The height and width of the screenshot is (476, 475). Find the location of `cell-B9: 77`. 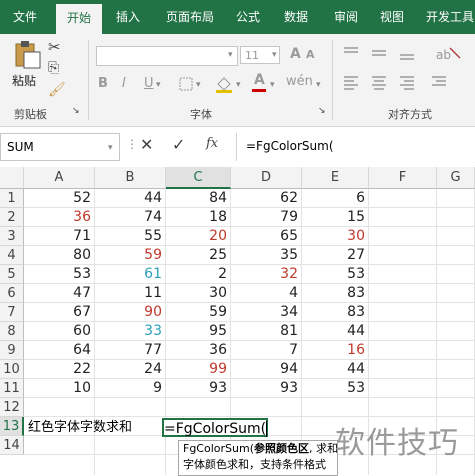

cell-B9: 77 is located at coordinates (130, 350).